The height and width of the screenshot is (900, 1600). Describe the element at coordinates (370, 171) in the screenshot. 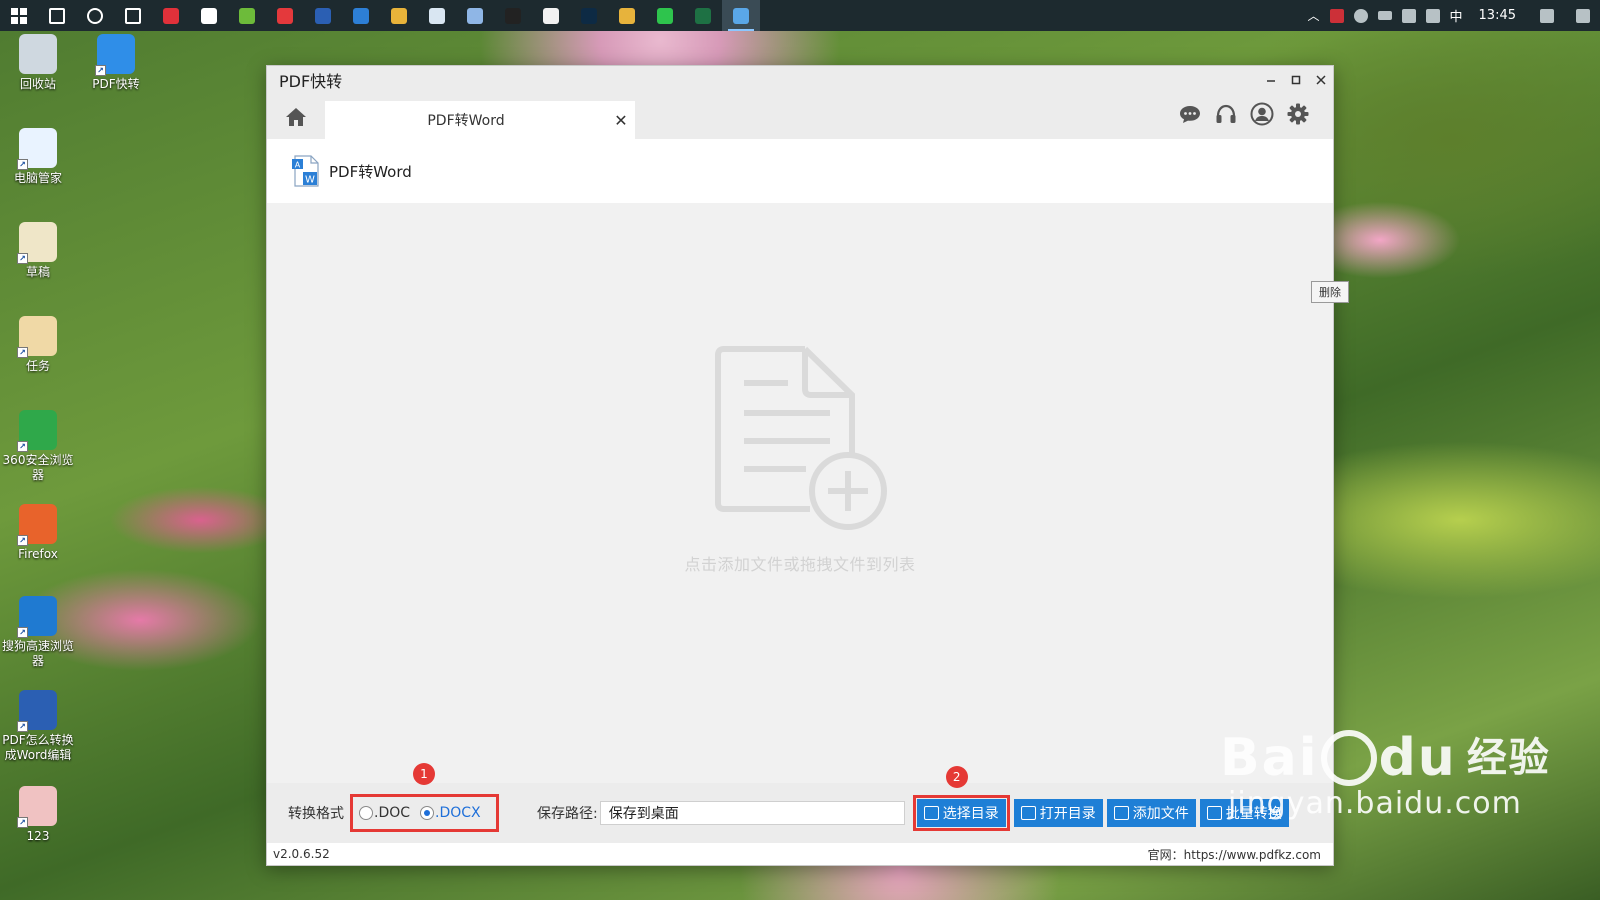

I see `page-title: PDF转Word` at that location.